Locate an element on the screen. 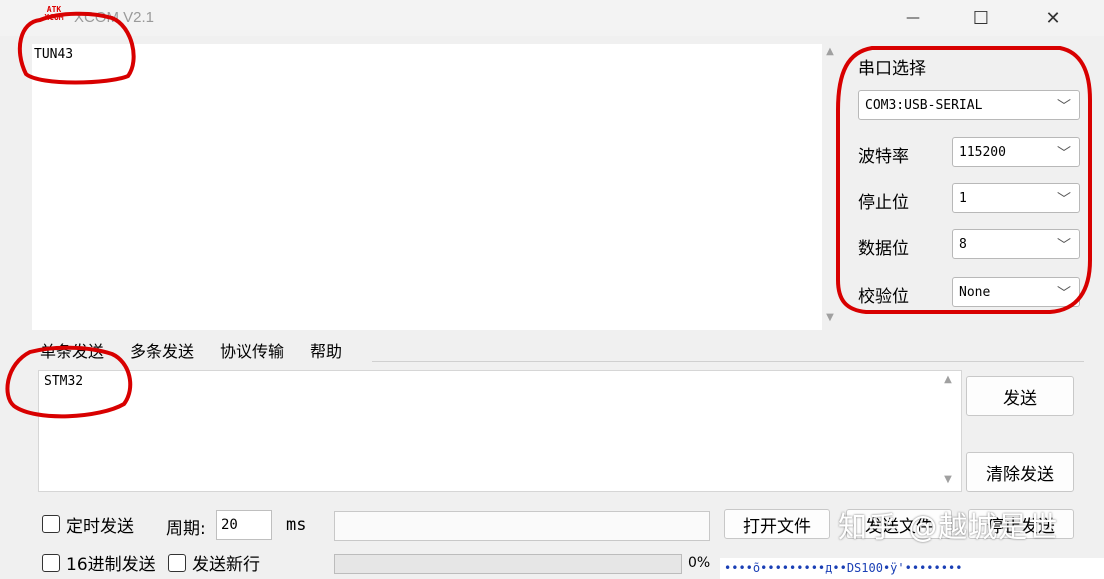 This screenshot has height=579, width=1104. close-button: ✕ is located at coordinates (1053, 18).